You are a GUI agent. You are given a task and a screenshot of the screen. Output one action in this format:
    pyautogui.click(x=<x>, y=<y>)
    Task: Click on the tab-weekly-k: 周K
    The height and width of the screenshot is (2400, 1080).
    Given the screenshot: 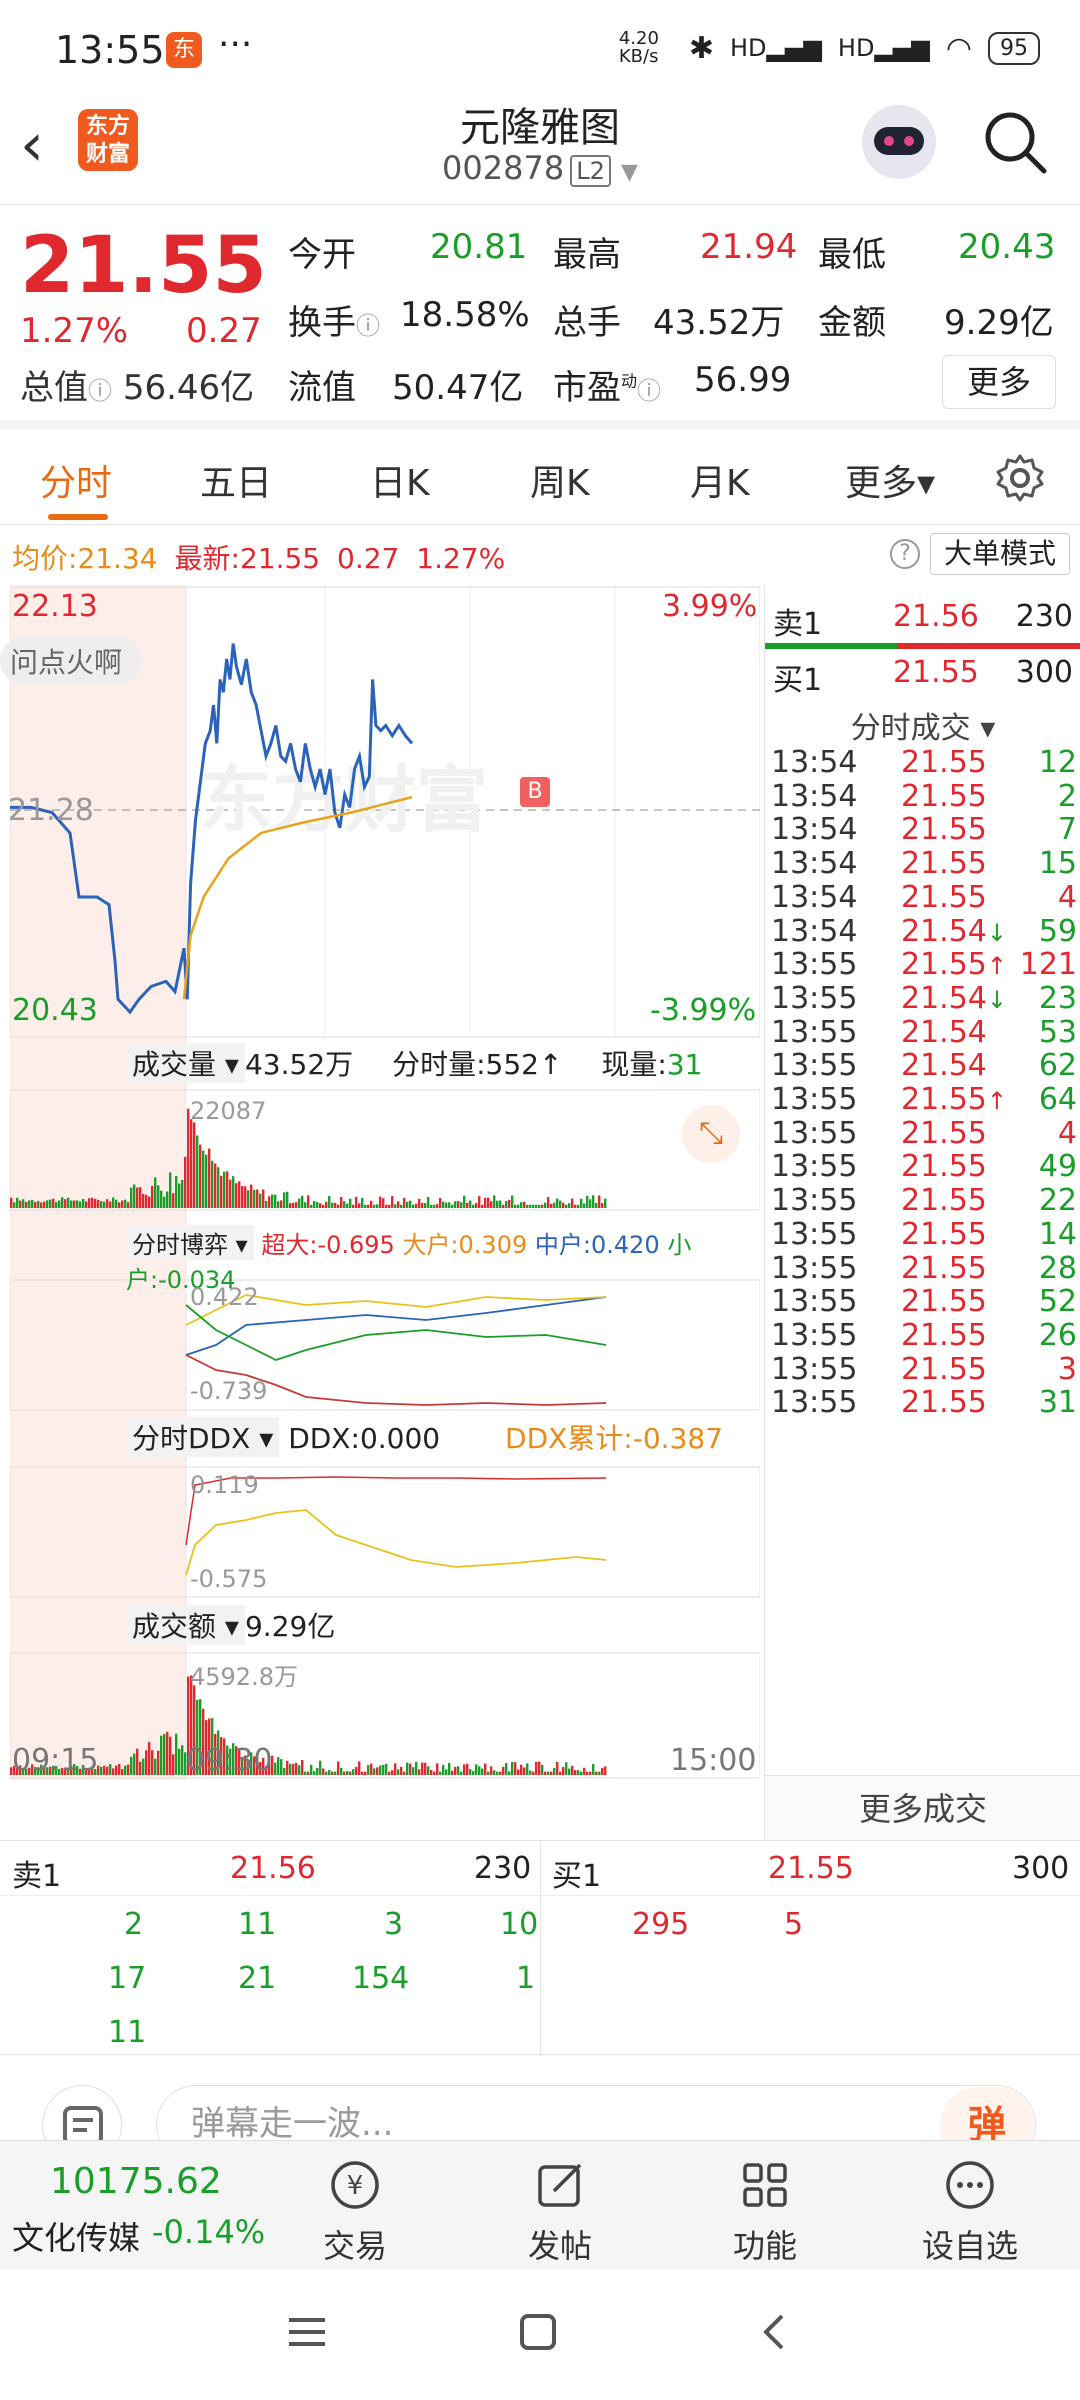 What is the action you would take?
    pyautogui.click(x=560, y=480)
    